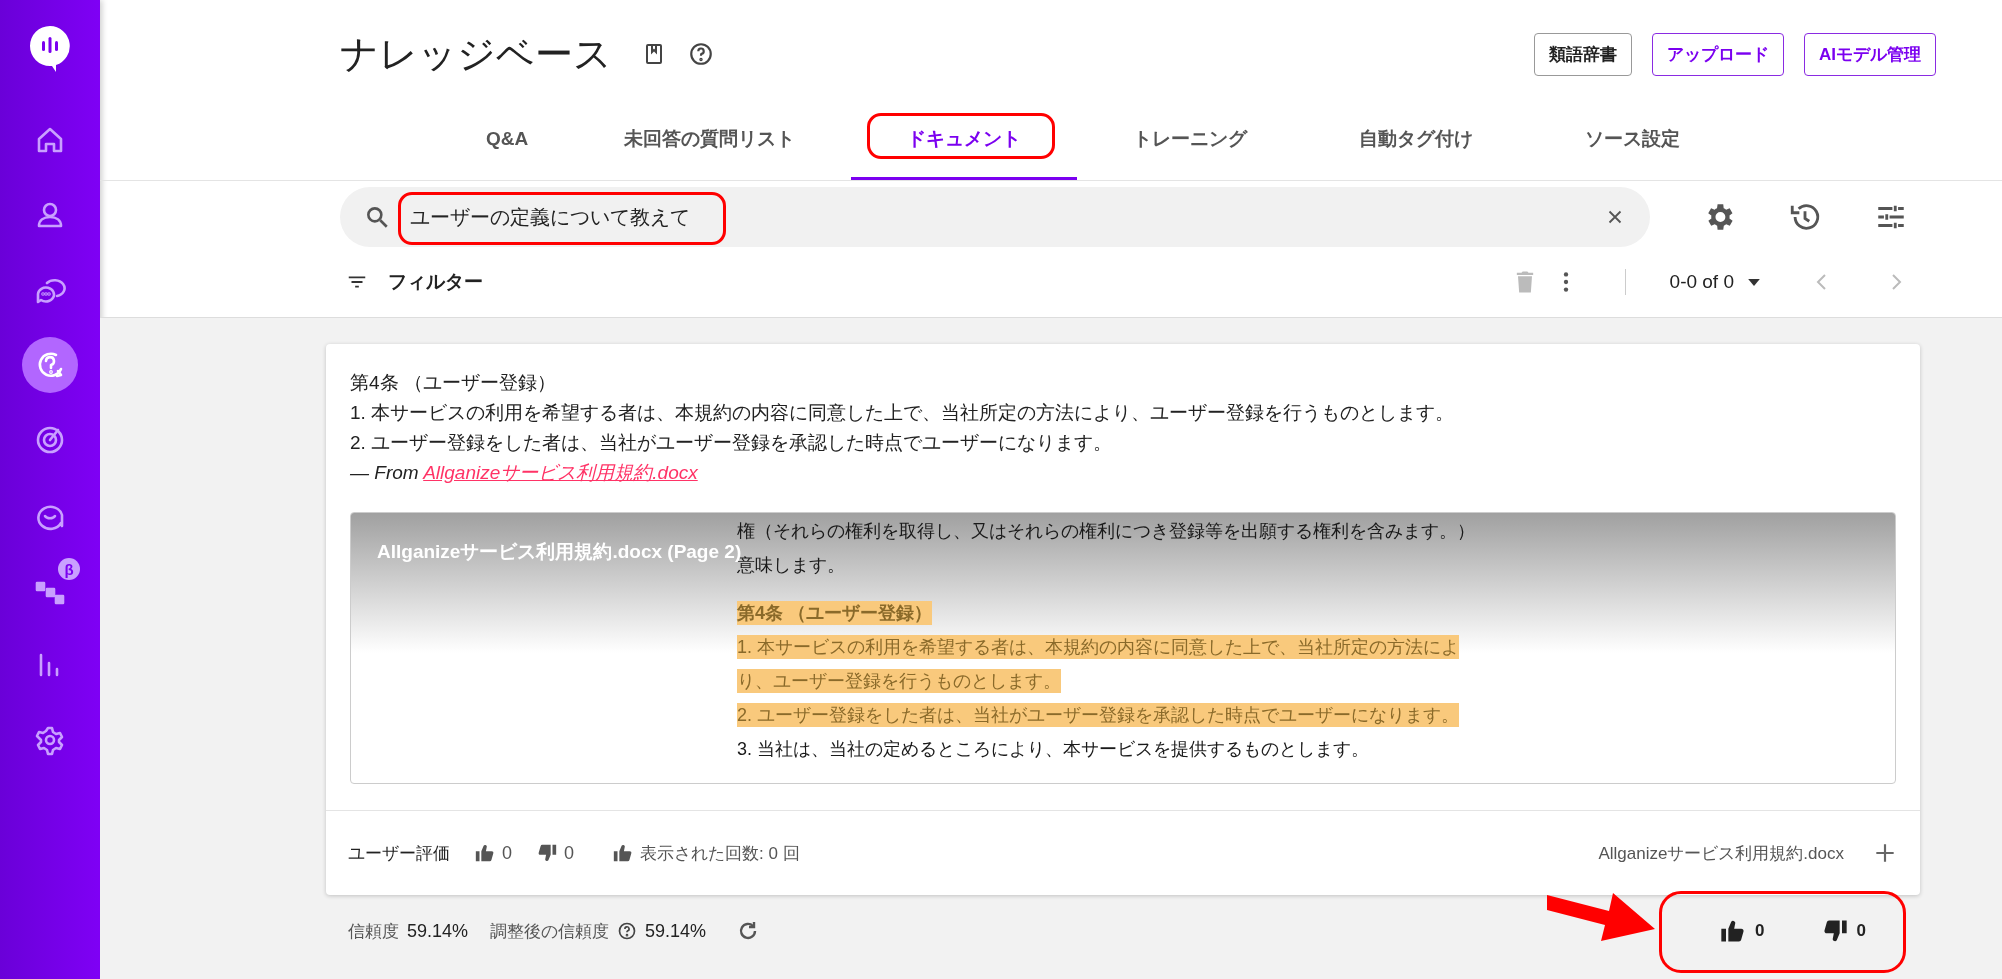 The width and height of the screenshot is (2002, 979). Describe the element at coordinates (507, 140) in the screenshot. I see `tab: Q&A` at that location.